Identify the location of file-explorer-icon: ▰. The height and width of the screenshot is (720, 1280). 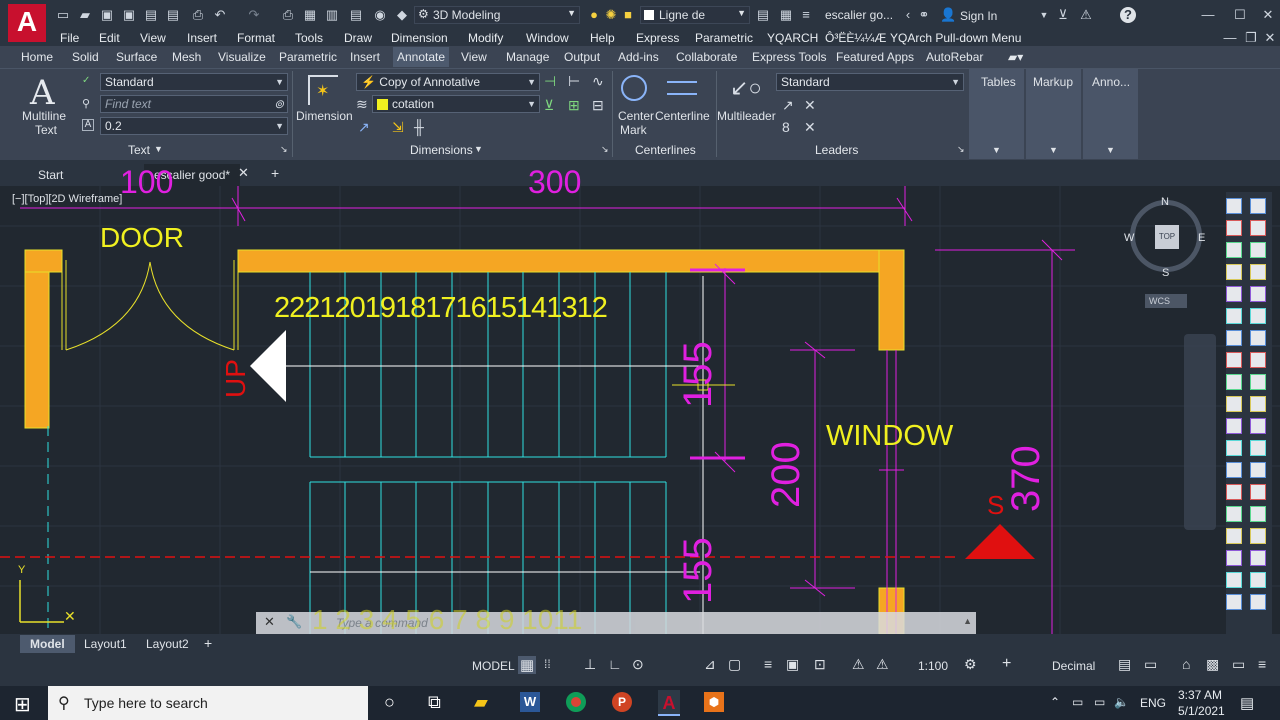
(481, 702).